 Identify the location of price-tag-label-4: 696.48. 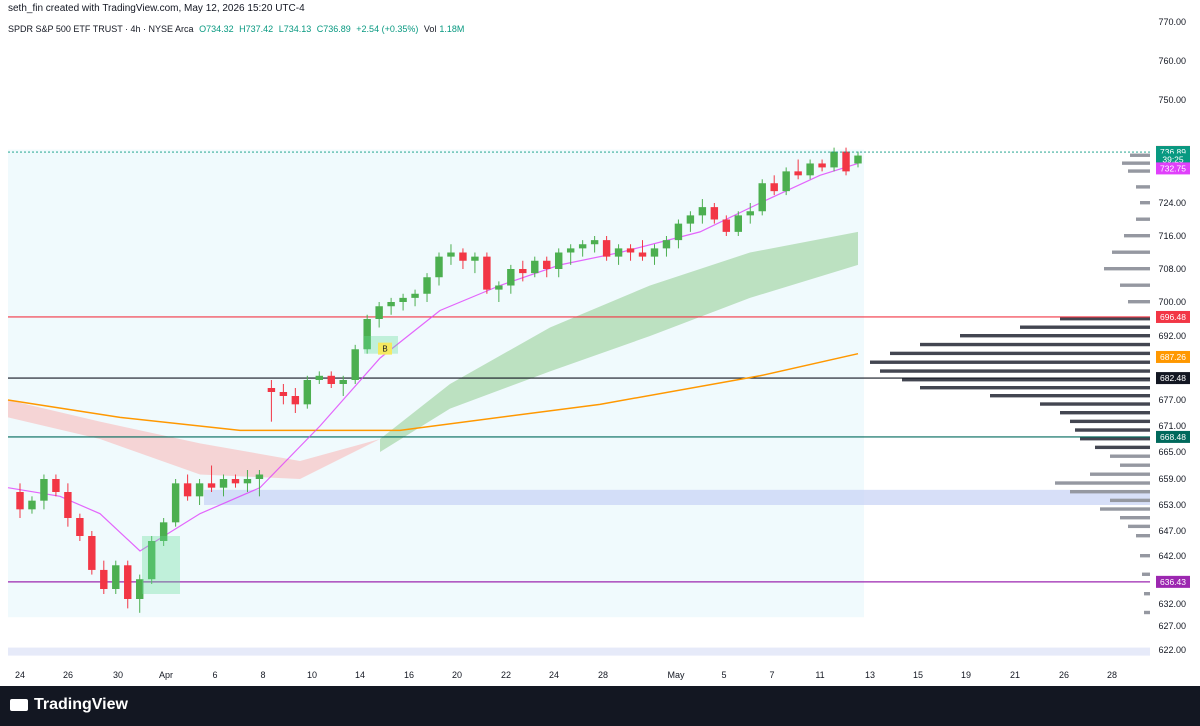
(1173, 317).